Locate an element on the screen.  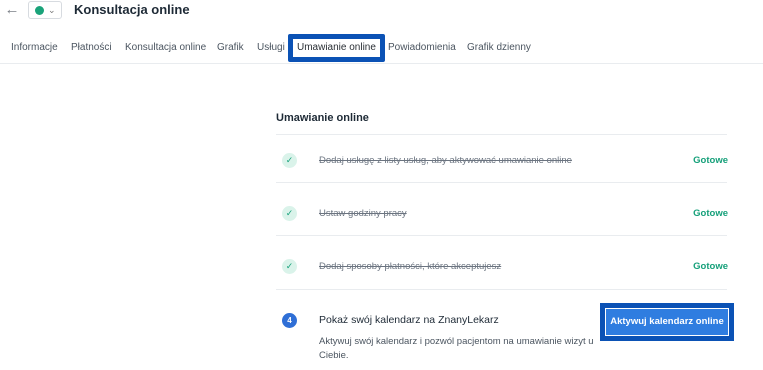
section-title: Umawianie online is located at coordinates (322, 118).